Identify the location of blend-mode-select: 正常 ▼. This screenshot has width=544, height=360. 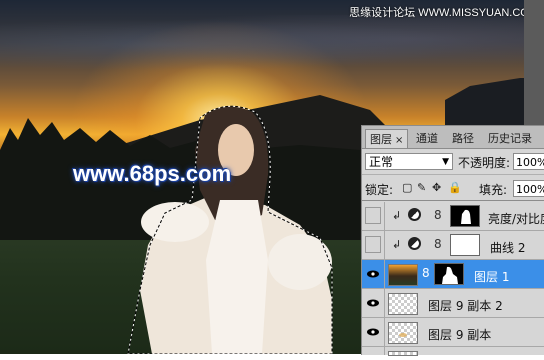
(409, 161).